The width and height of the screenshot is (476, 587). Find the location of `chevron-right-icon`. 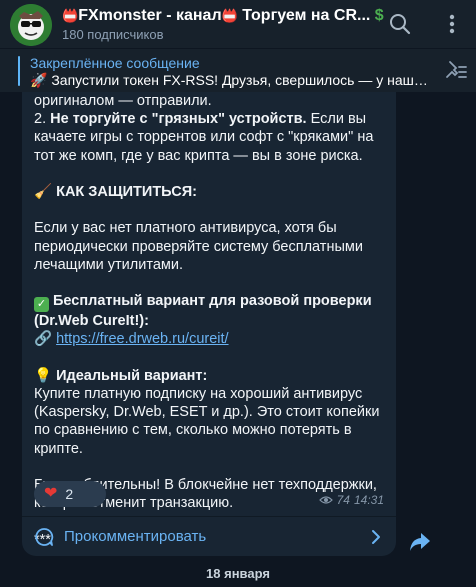

chevron-right-icon is located at coordinates (376, 537).